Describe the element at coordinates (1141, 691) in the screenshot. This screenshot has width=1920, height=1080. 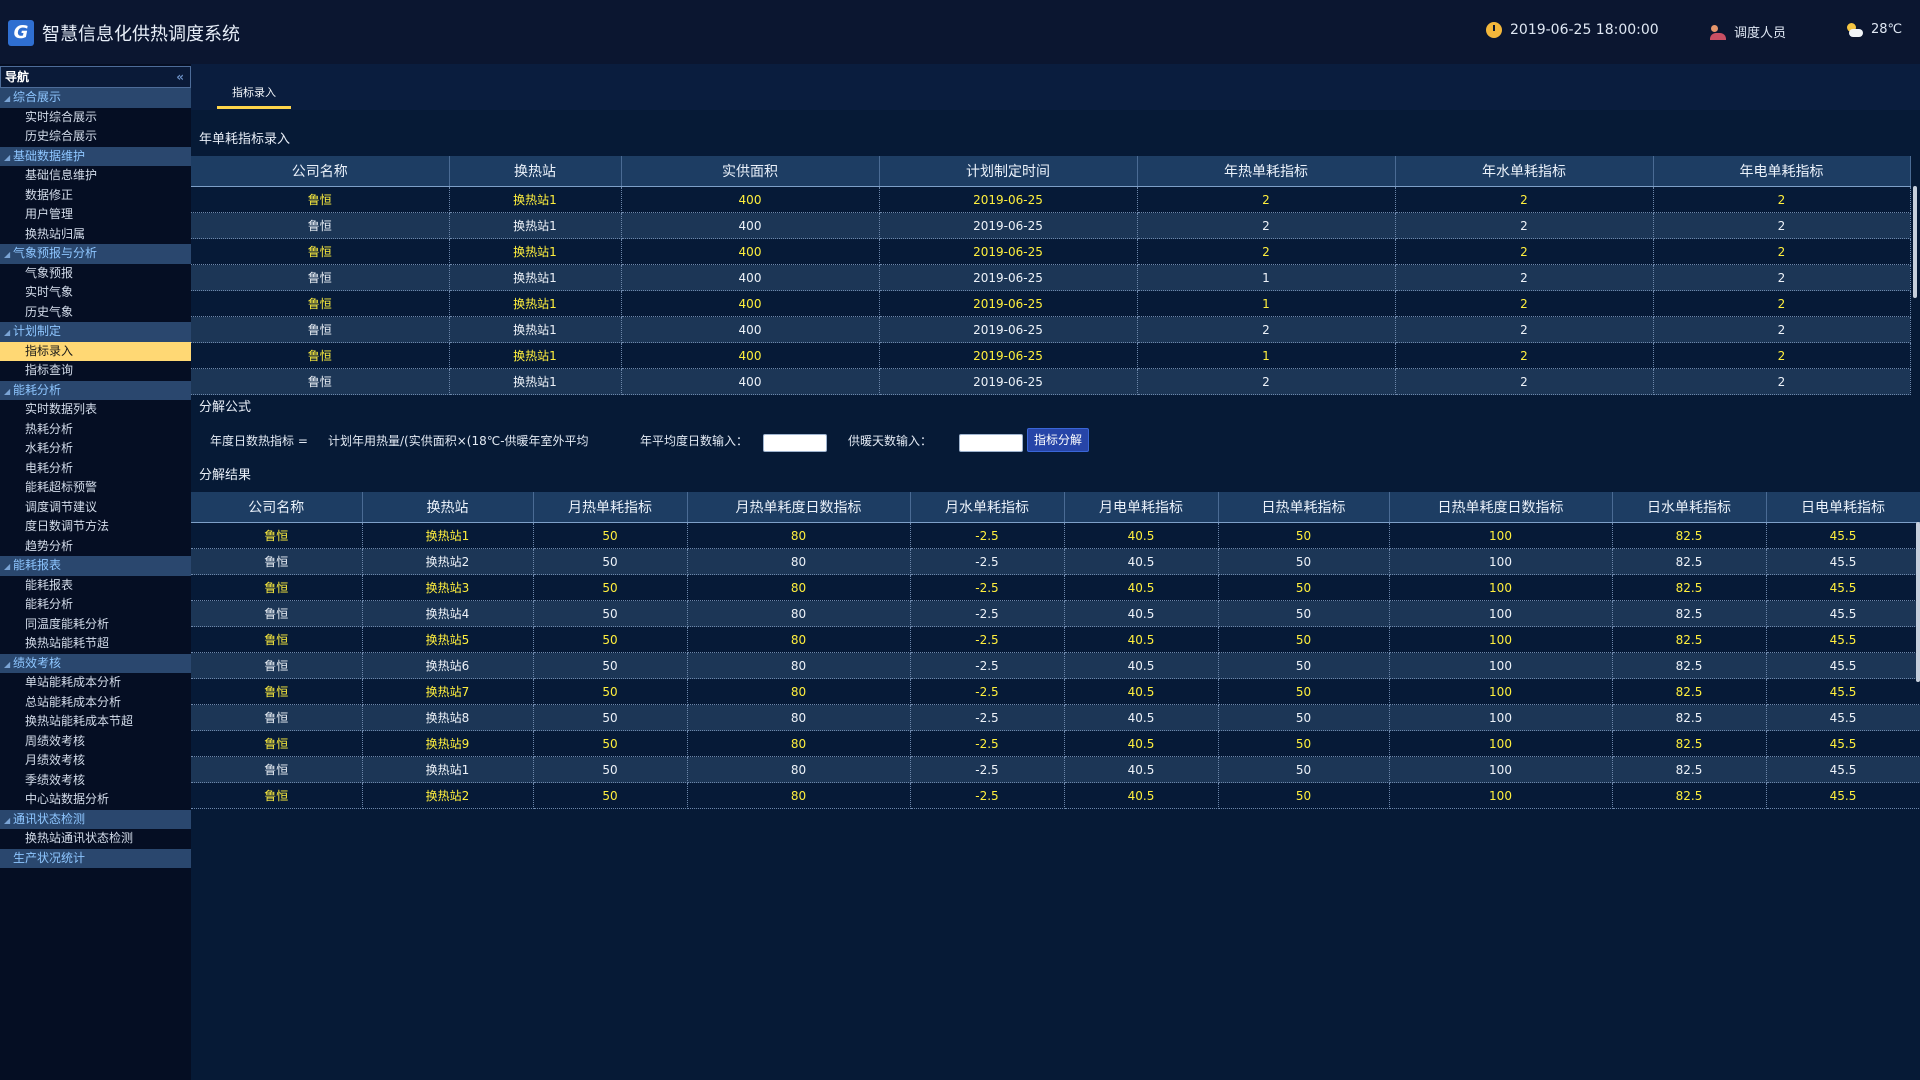
I see `table-cell: 40.5` at that location.